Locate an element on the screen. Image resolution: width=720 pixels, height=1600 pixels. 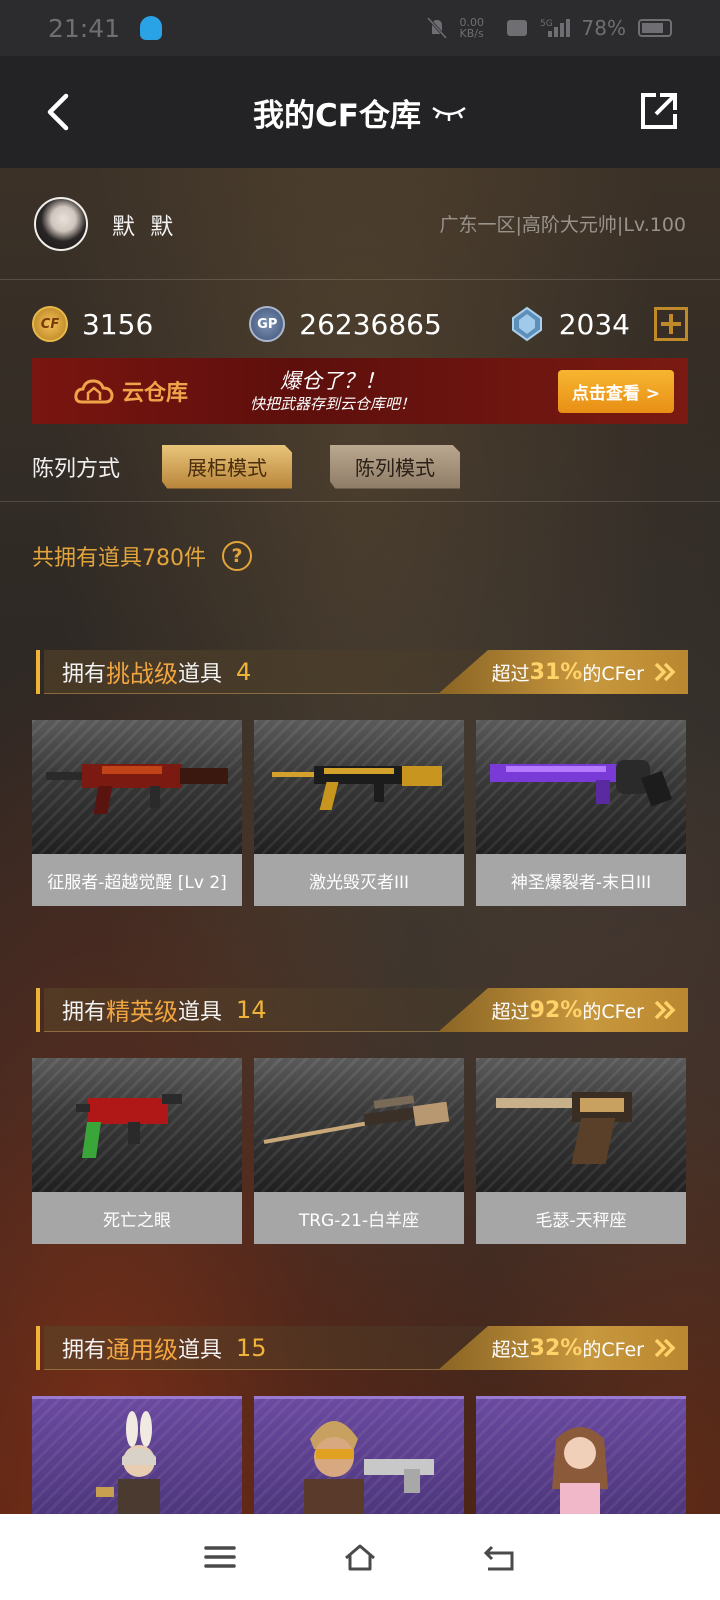
item-name: 征服者-超越觉醒 [Lv 2] is located at coordinates (137, 880).